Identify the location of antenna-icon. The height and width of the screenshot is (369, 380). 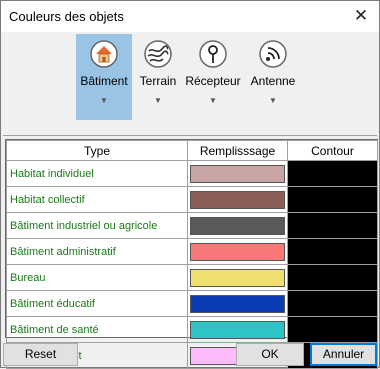
(273, 54).